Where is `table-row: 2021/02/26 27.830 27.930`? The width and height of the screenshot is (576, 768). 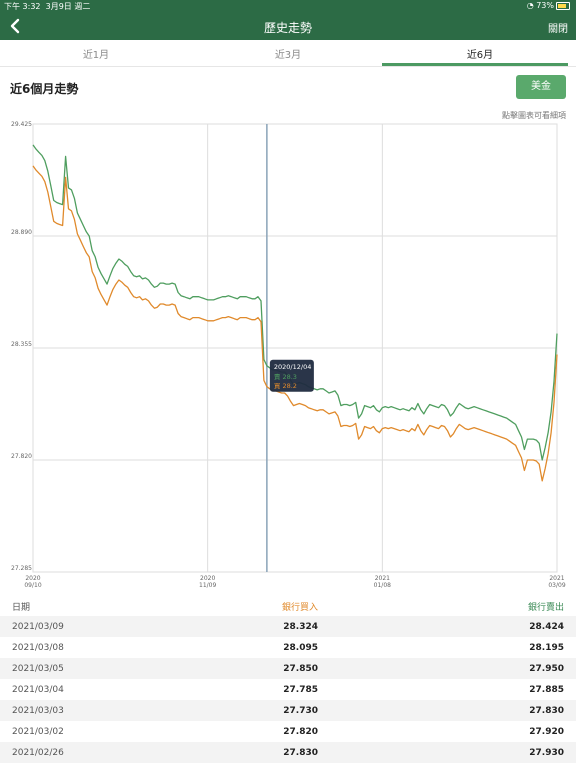 table-row: 2021/02/26 27.830 27.930 is located at coordinates (288, 752).